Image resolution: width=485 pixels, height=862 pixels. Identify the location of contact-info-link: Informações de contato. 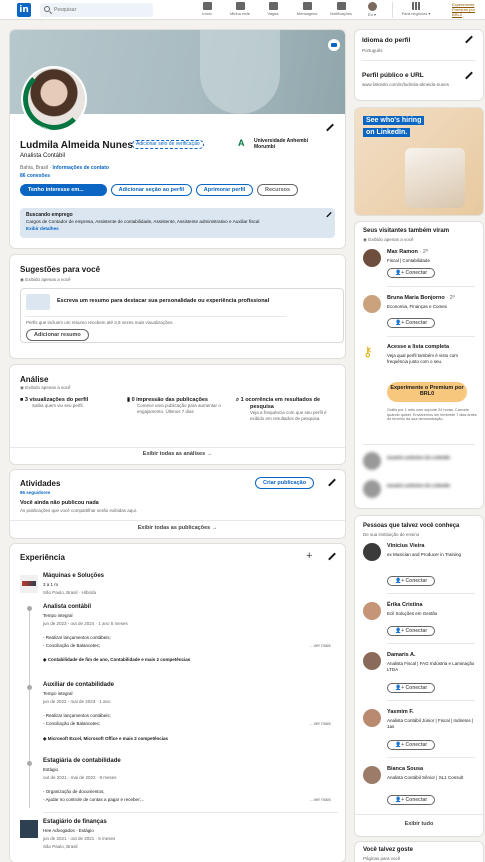
(81, 168).